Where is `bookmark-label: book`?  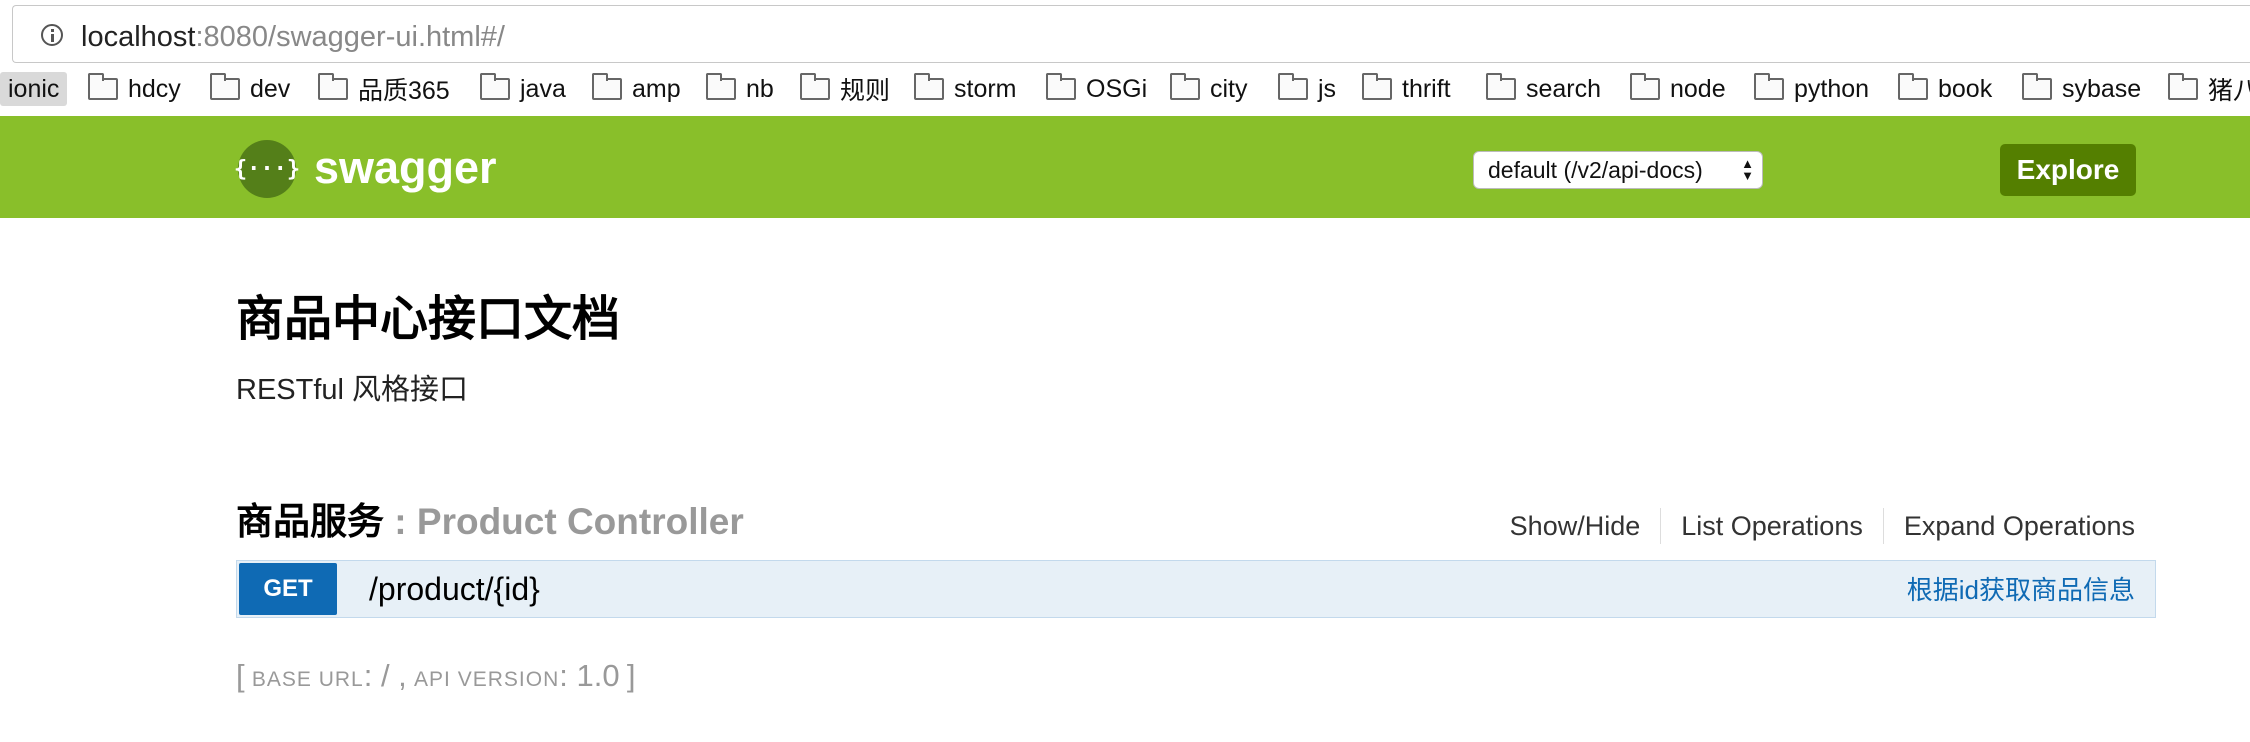
bookmark-label: book is located at coordinates (1965, 88).